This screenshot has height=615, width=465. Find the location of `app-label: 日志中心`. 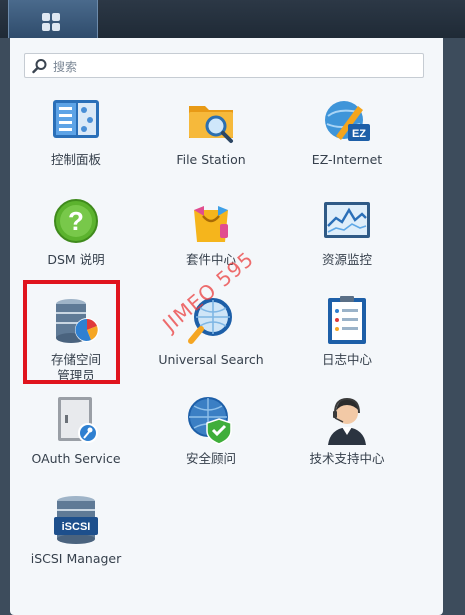

app-label: 日志中心 is located at coordinates (346, 359).